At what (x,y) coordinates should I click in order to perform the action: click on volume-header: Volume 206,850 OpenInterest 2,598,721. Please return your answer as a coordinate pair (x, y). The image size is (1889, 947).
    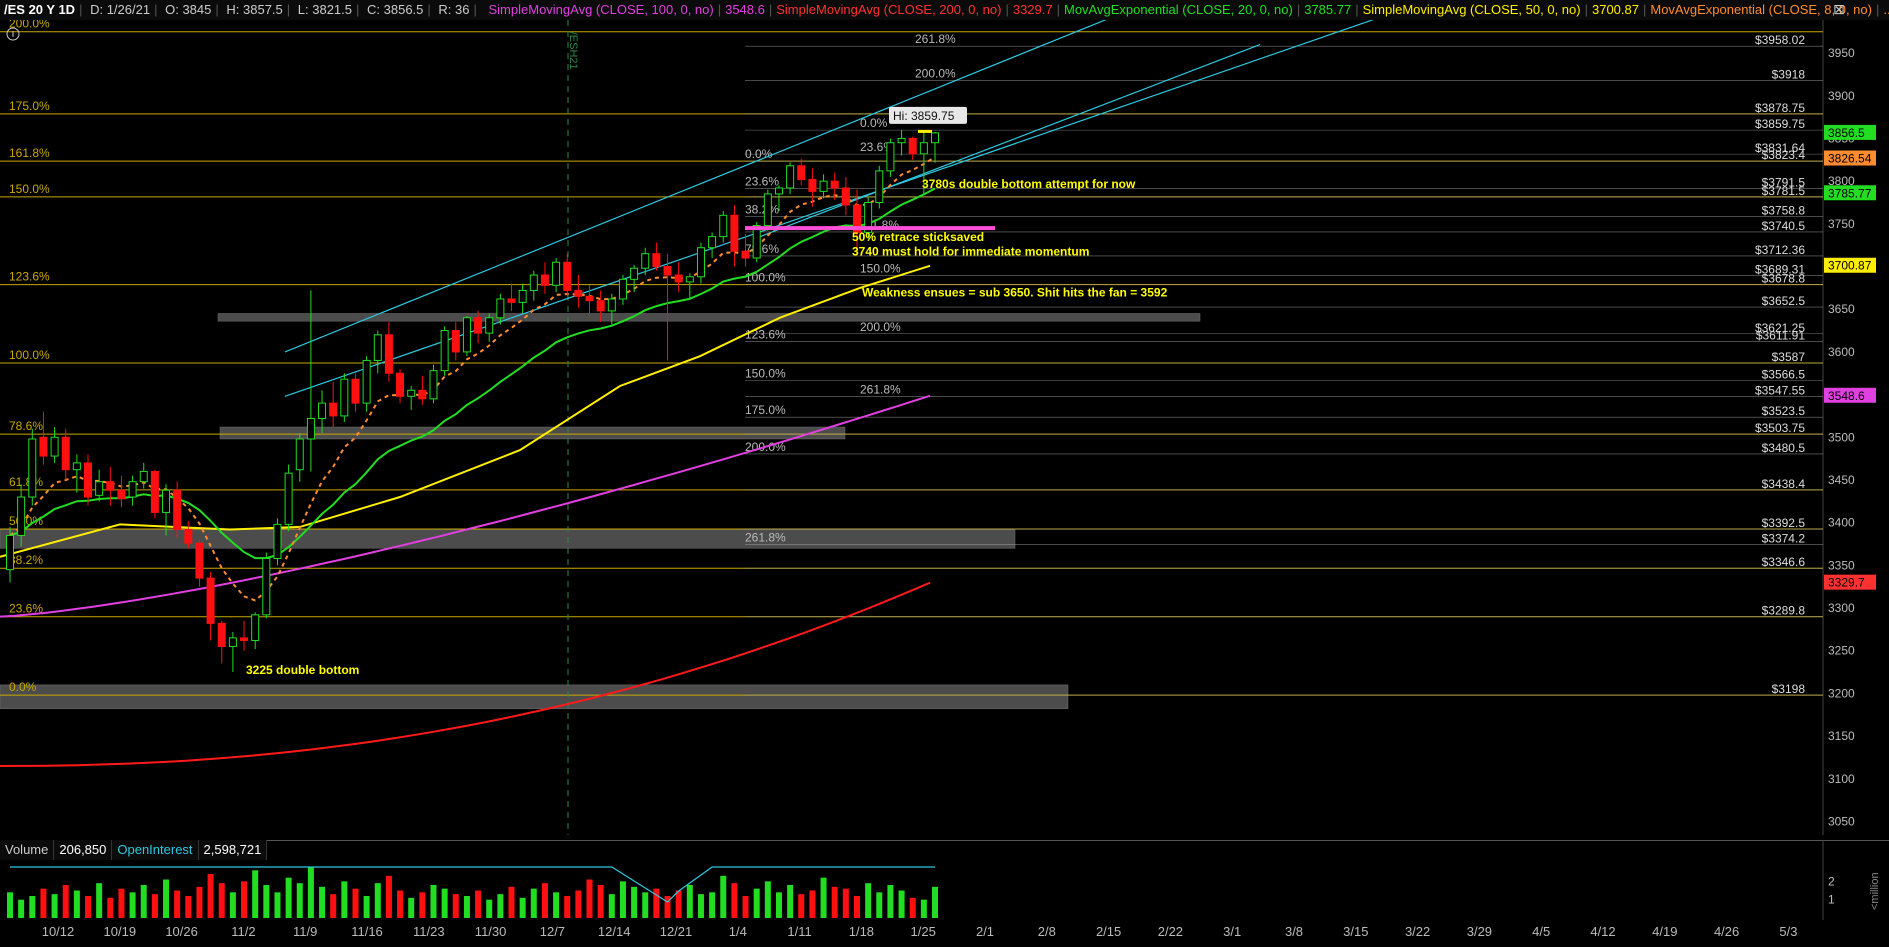
    Looking at the image, I should click on (134, 850).